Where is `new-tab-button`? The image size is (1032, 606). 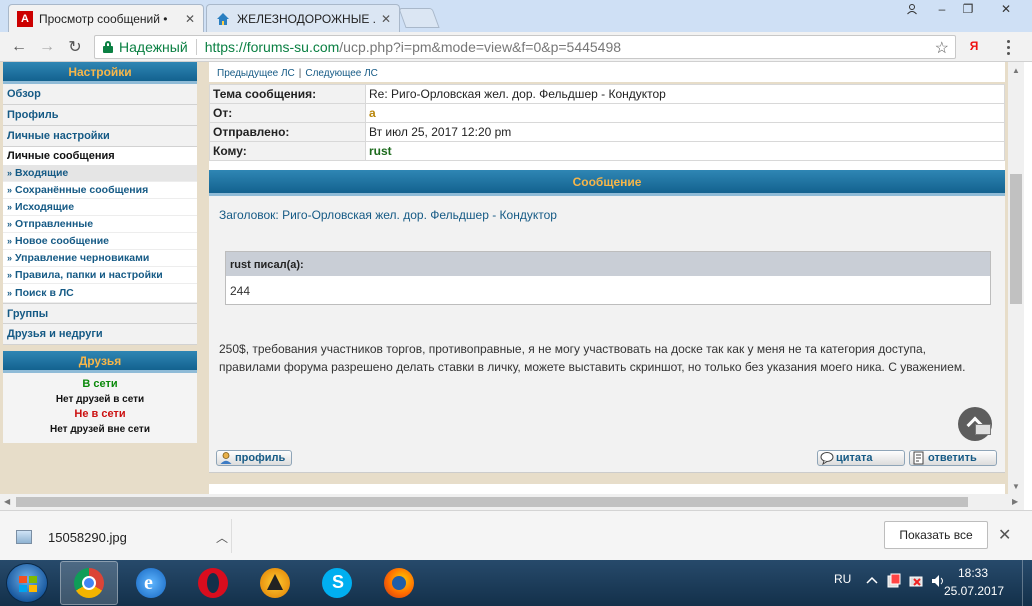
new-tab-button is located at coordinates (419, 18).